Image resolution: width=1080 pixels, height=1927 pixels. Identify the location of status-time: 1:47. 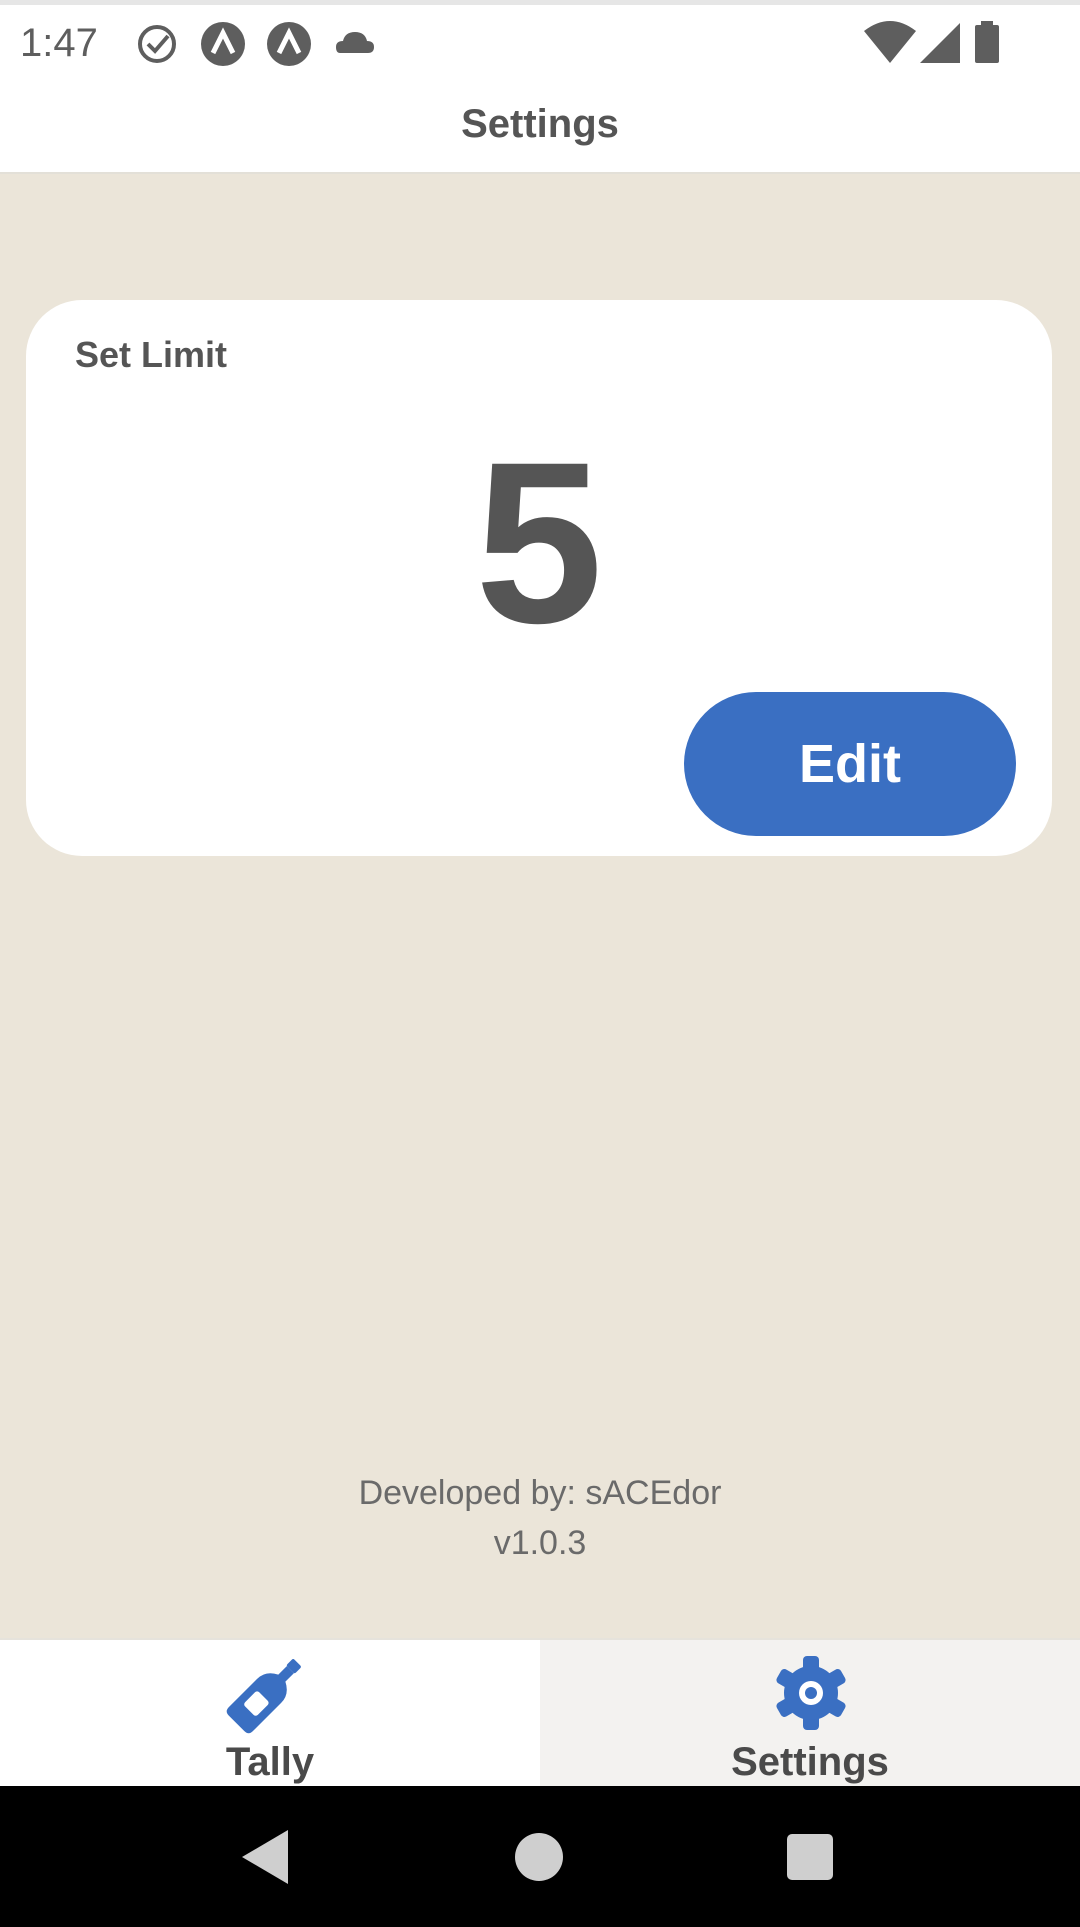
(59, 43).